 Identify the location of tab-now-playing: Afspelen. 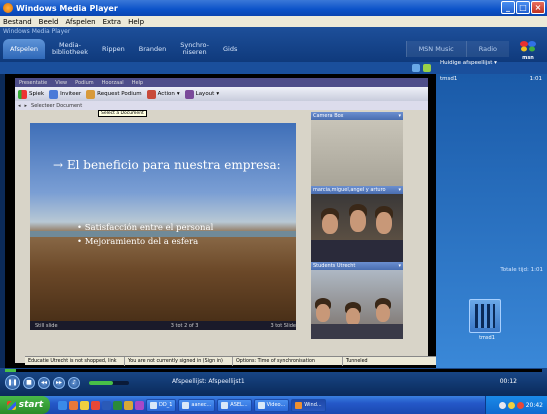
(24, 49).